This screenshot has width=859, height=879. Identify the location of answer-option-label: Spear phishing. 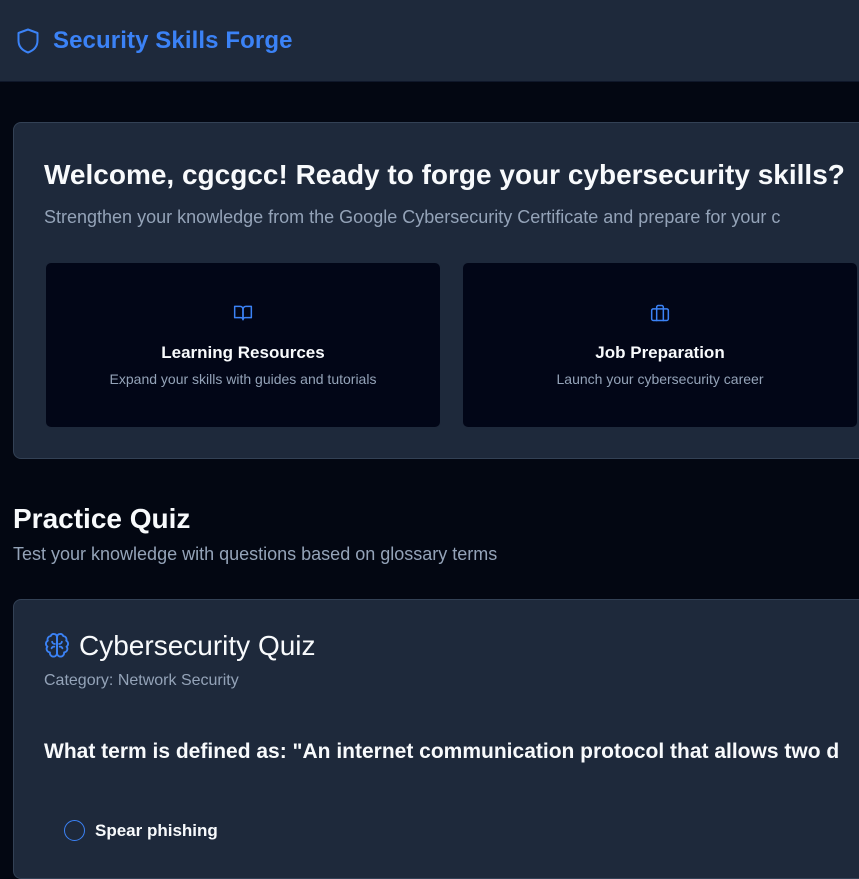
(156, 830).